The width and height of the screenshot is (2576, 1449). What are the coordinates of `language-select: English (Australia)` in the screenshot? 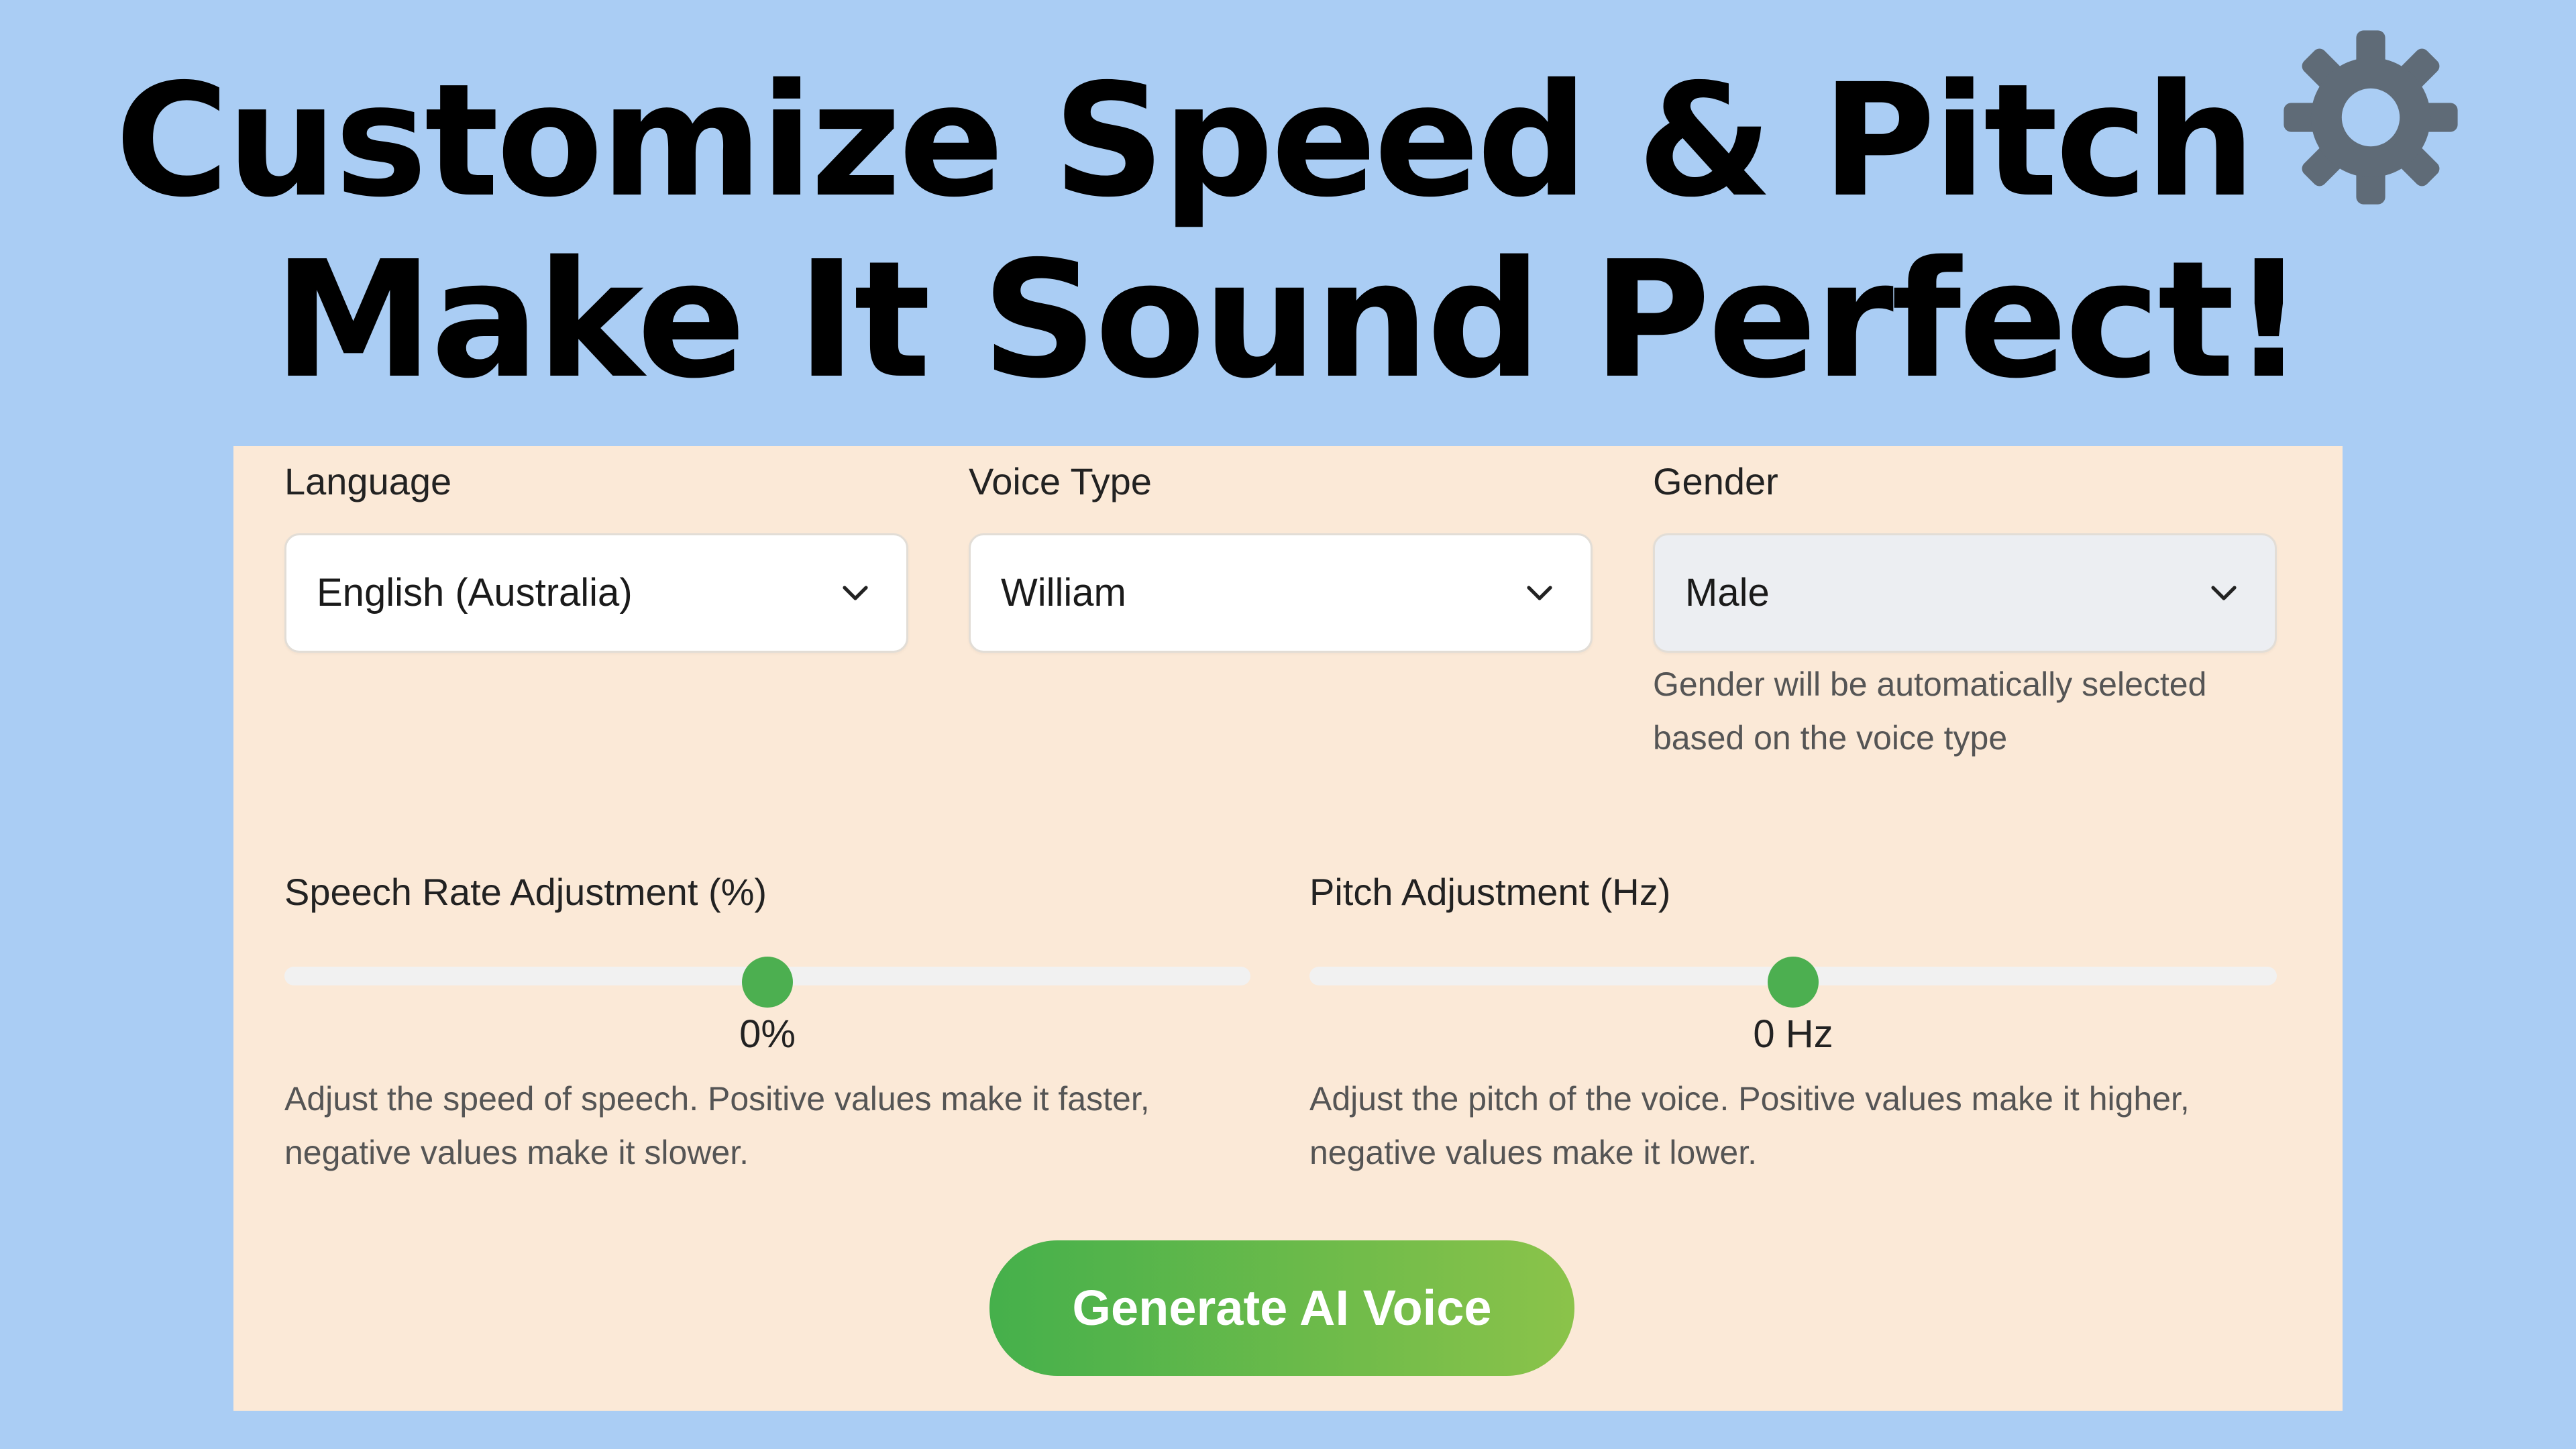 It's located at (596, 593).